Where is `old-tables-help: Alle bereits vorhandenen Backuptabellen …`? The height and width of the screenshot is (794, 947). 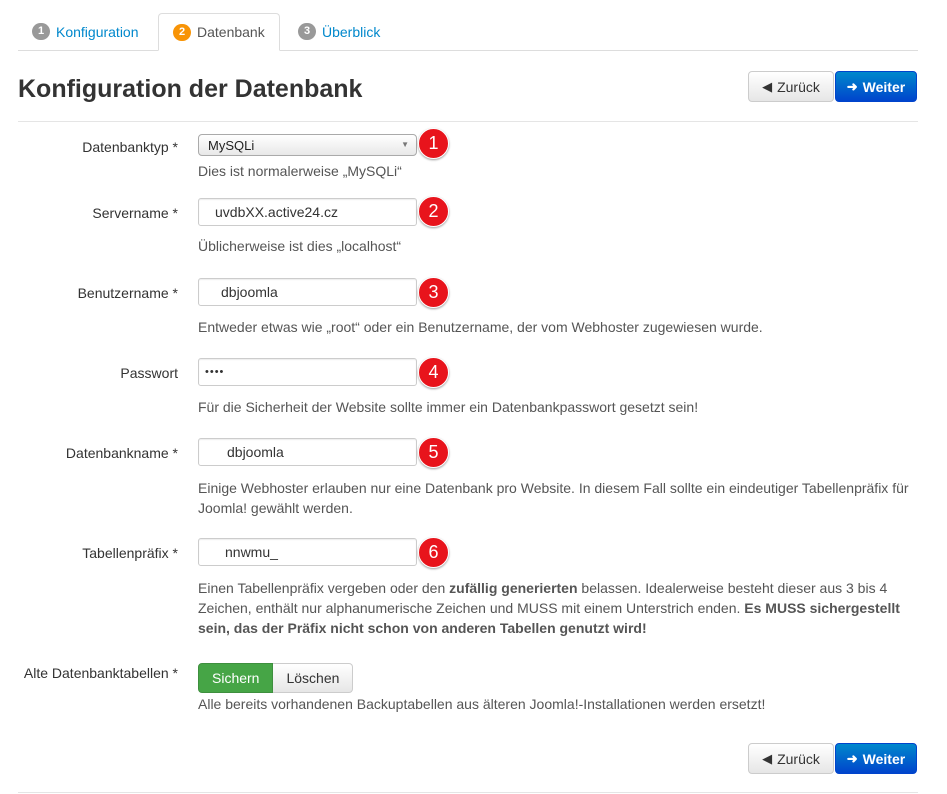 old-tables-help: Alle bereits vorhandenen Backuptabellen … is located at coordinates (482, 704).